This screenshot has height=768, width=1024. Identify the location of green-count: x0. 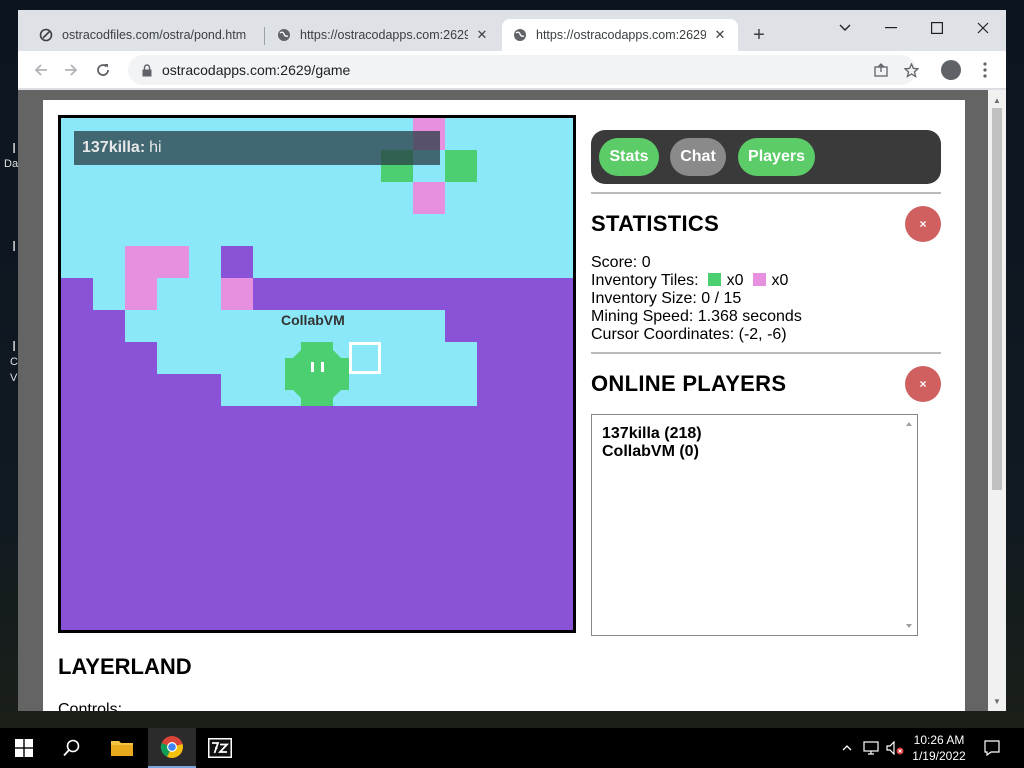
(735, 280).